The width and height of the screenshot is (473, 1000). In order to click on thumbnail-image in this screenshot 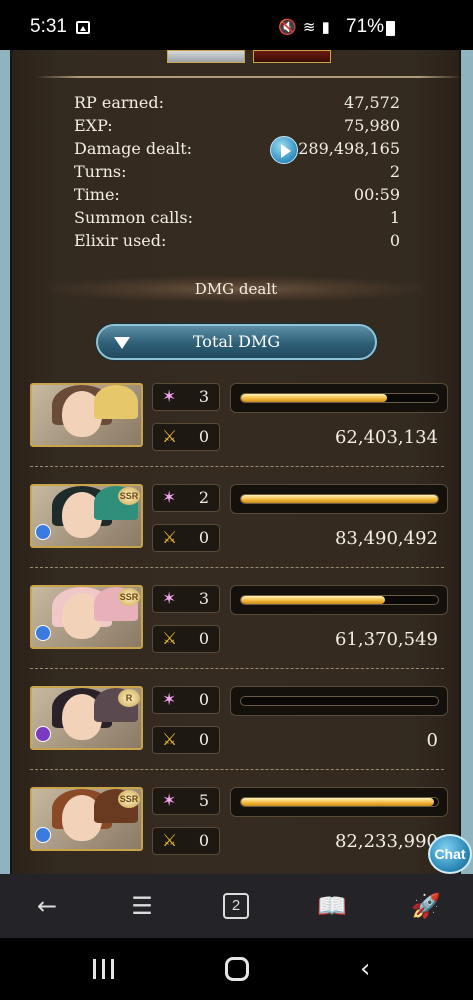, I will do `click(292, 56)`.